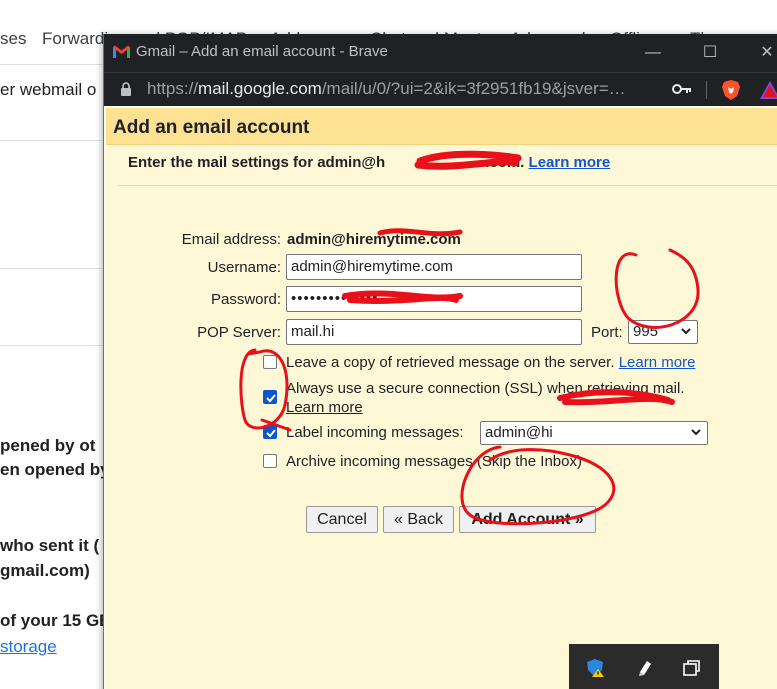 The image size is (777, 689). I want to click on leave-copy-learn-more-link: Learn more, so click(657, 362).